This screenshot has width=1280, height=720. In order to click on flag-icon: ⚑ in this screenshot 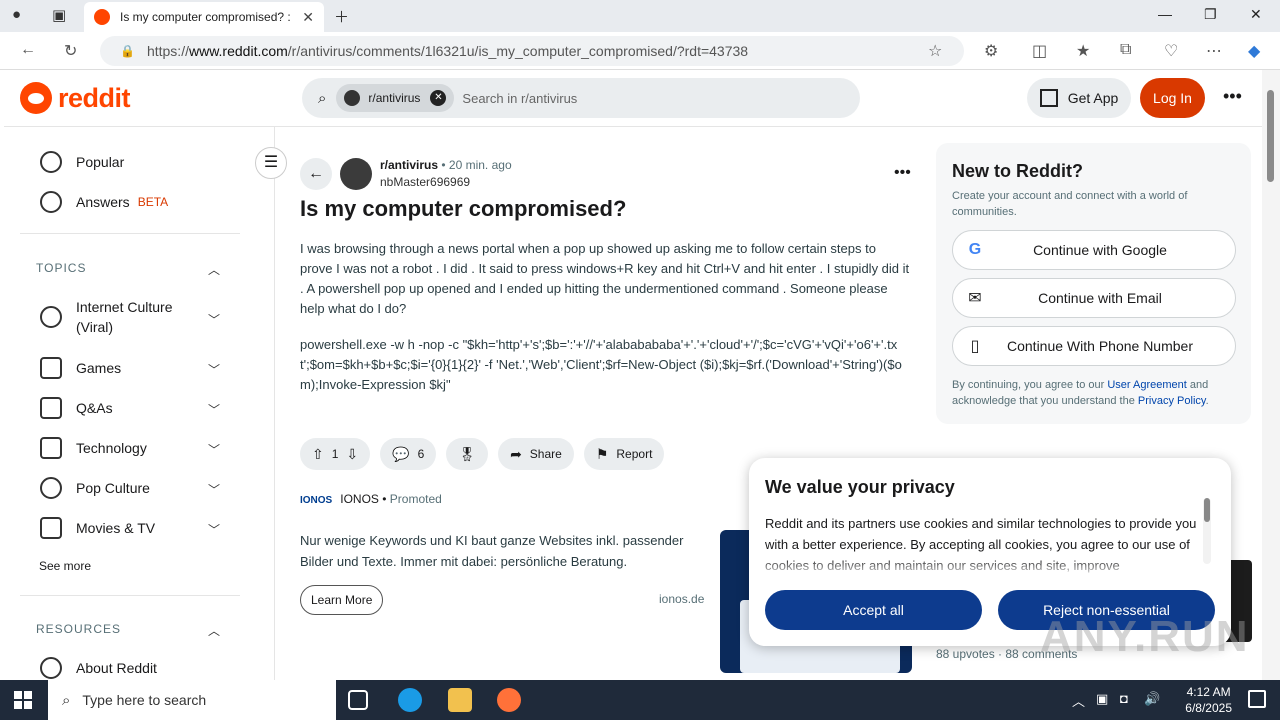, I will do `click(602, 453)`.